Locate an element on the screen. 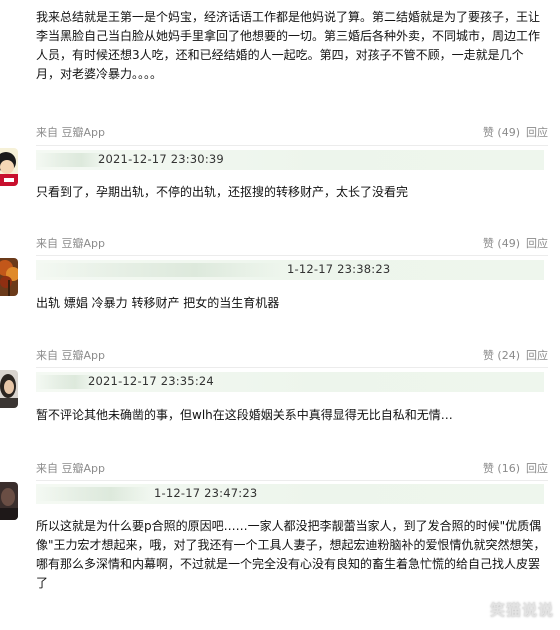  comment-2-footer: 来自 豆瓣App 赞 (49) 回应 is located at coordinates (292, 243).